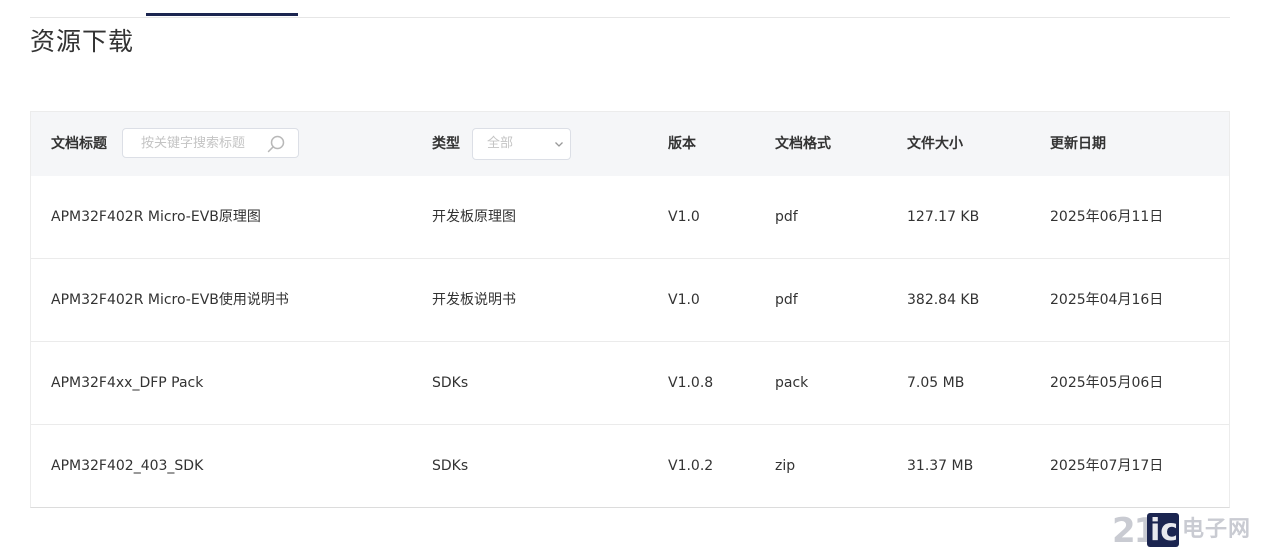 The image size is (1270, 556). I want to click on row-date: 2025年04月16日, so click(1107, 300).